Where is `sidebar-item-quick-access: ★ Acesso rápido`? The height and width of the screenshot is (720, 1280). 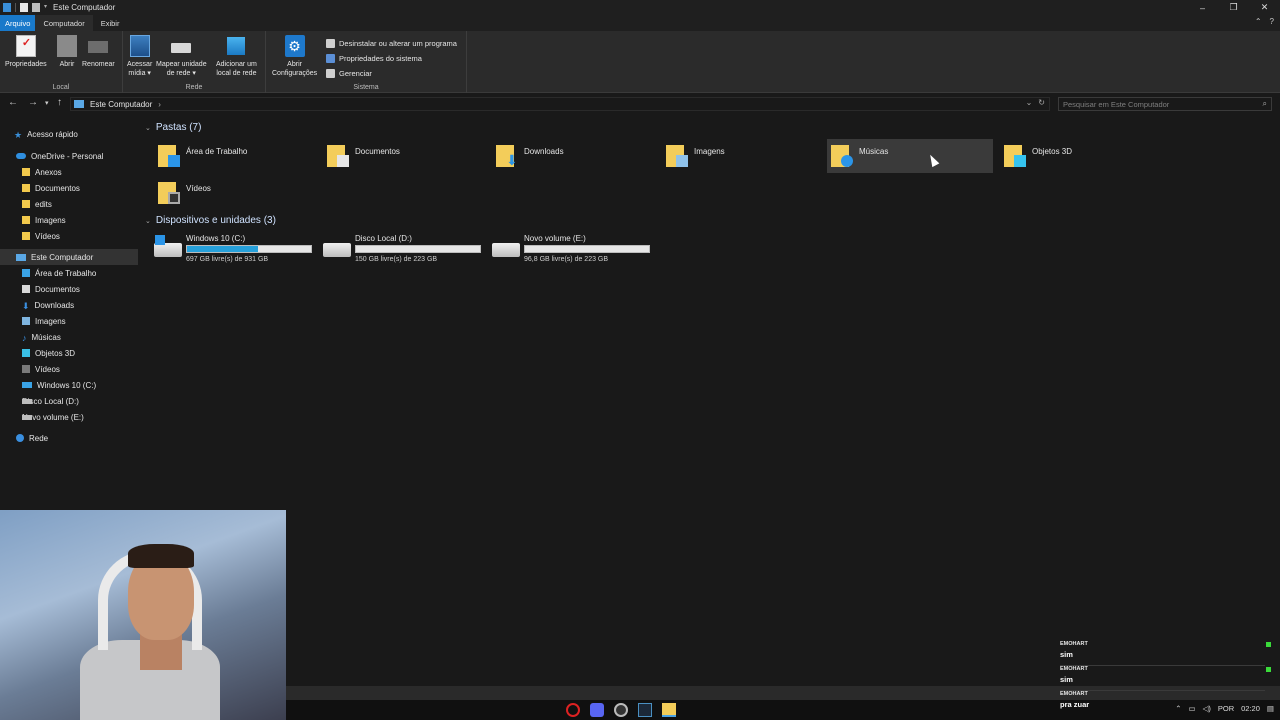
sidebar-item-quick-access: ★ Acesso rápido is located at coordinates (46, 134).